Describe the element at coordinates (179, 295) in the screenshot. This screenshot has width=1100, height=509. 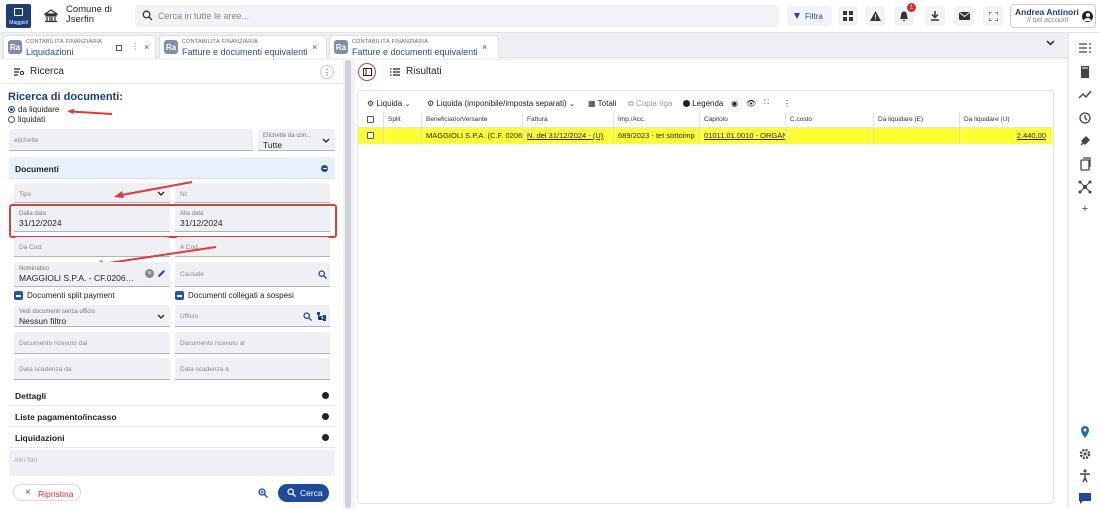
I see `collegati-sospesi-checkbox` at that location.